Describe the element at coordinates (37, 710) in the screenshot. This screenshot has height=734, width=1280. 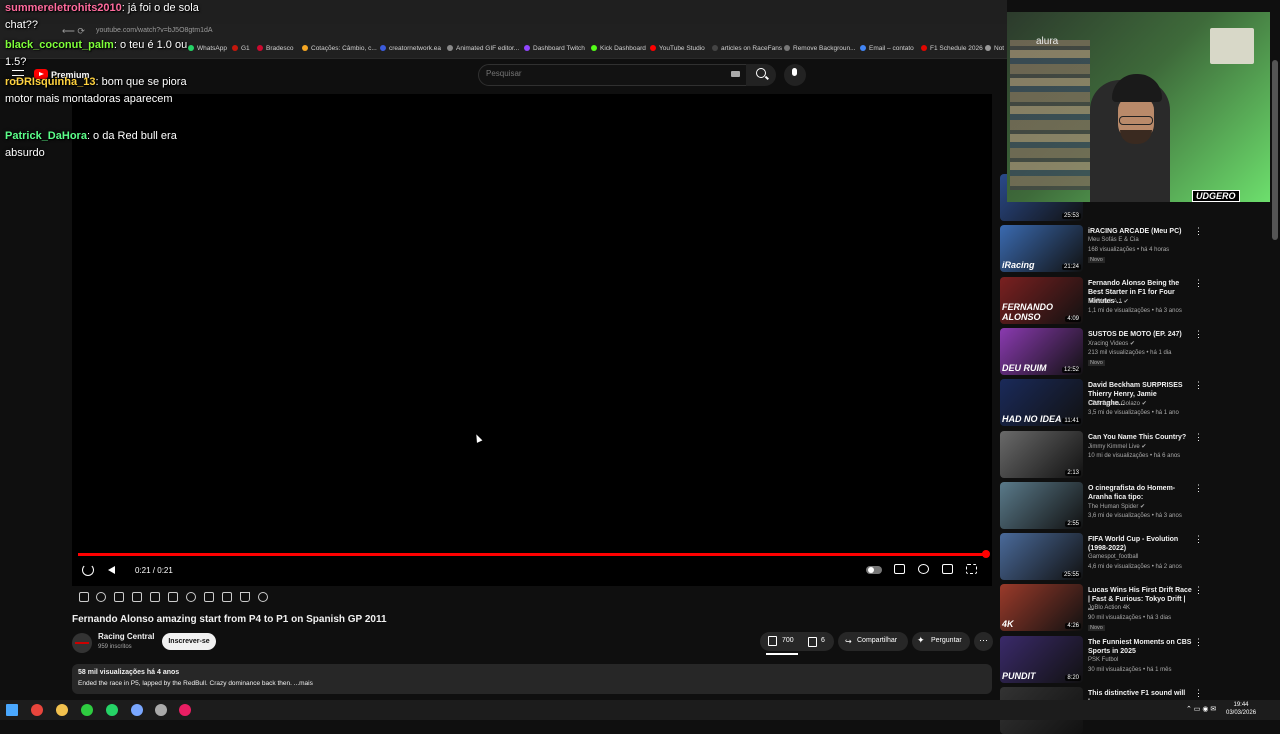
I see `chrome-icon` at that location.